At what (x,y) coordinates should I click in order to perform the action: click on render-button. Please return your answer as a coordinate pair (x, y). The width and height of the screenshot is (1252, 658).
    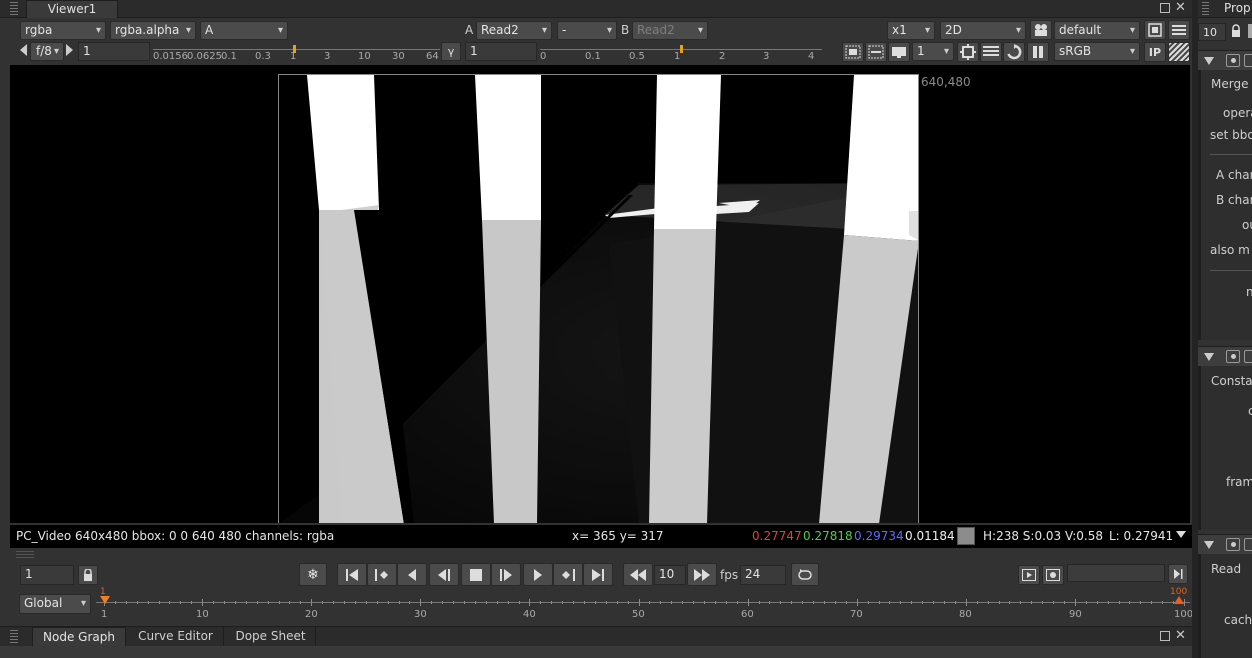
    Looking at the image, I should click on (1053, 575).